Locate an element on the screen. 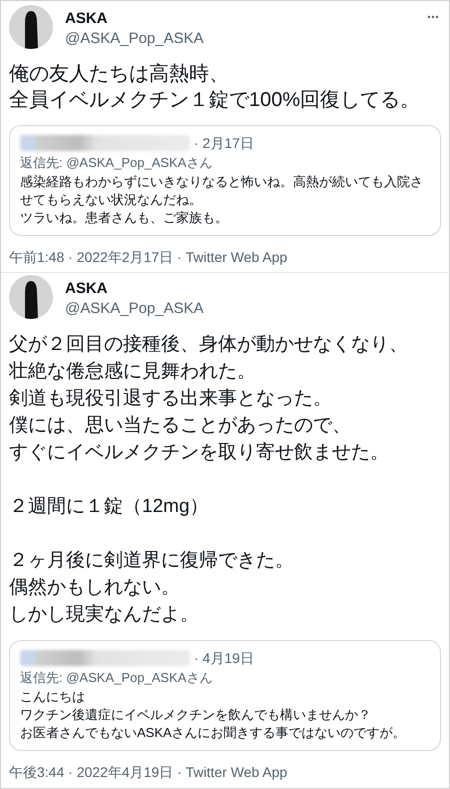  quoted-tweet-card: · 2月17日 返信先: @ASKA_Pop_ASKAさん 感染経路もわからずにいきなりなると怖いね。高熱が続いても入院させてもらえない状況なんだね。 ツラいね。患者さんも、ご家族も。 is located at coordinates (225, 180).